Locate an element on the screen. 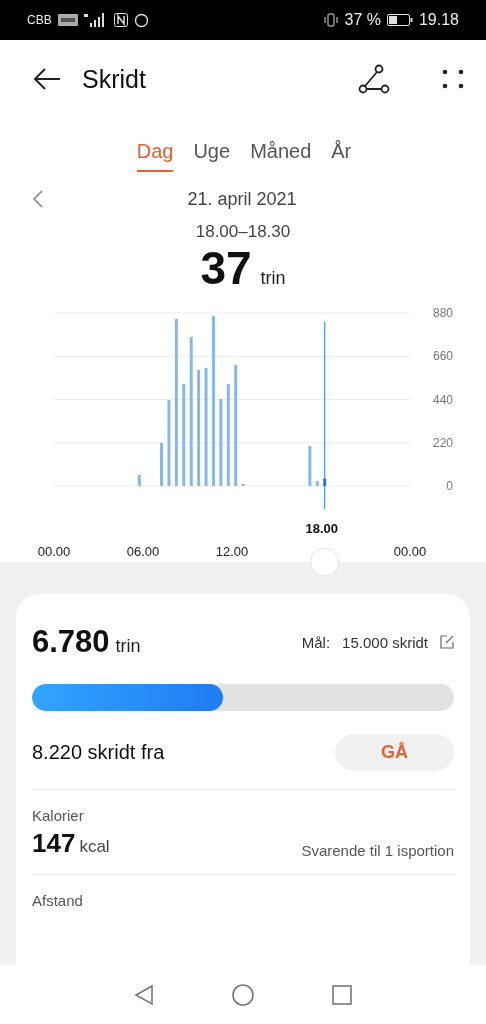  edit-icon is located at coordinates (447, 642).